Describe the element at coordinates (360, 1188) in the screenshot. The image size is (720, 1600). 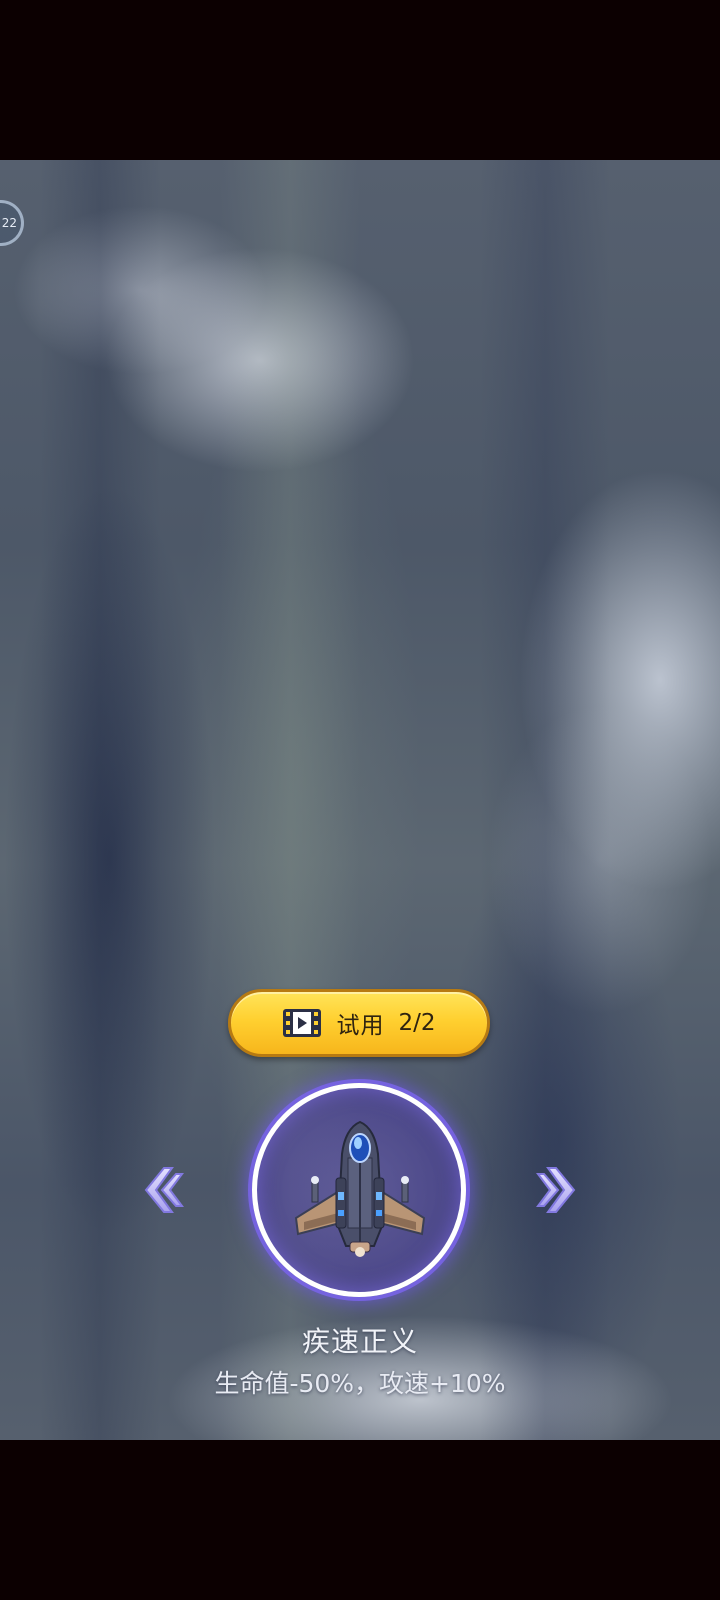
I see `fighter-jet-icon` at that location.